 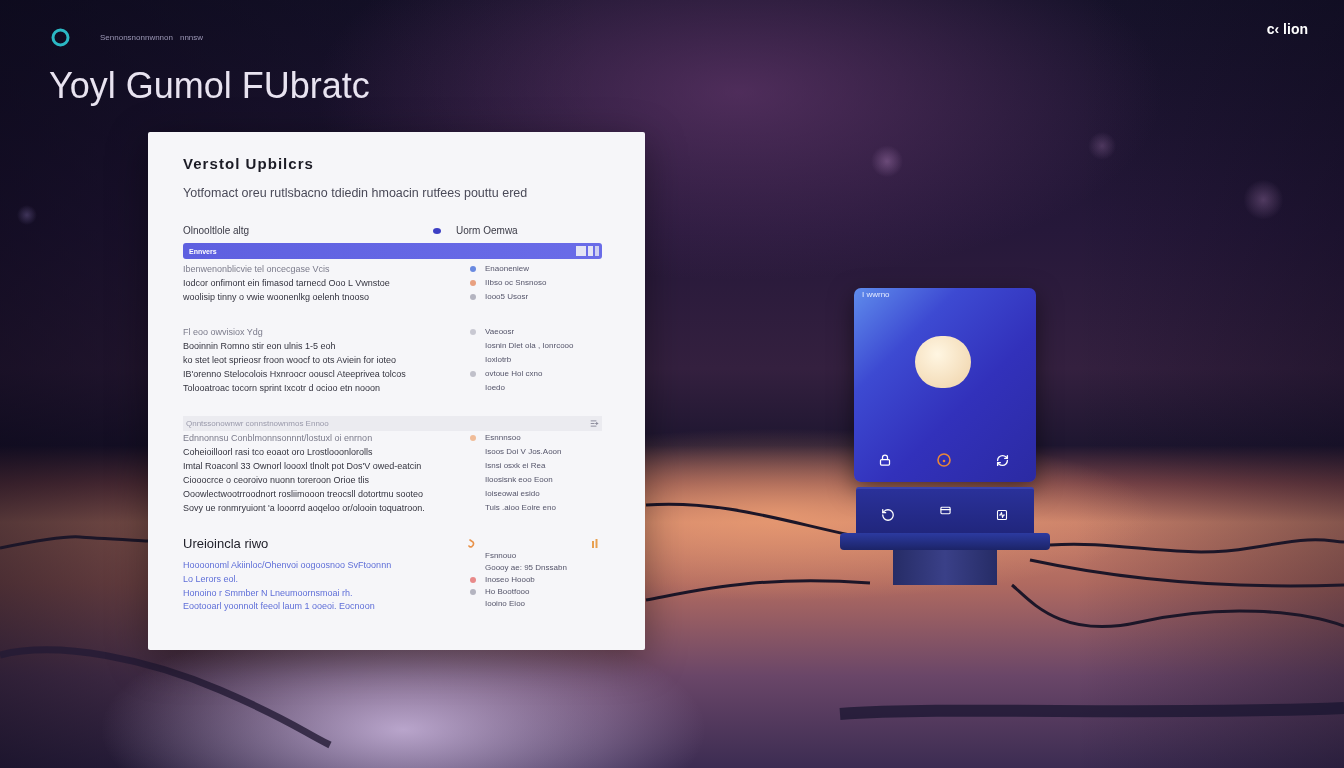 I want to click on filter-label: Olnooltlole altg, so click(x=216, y=231).